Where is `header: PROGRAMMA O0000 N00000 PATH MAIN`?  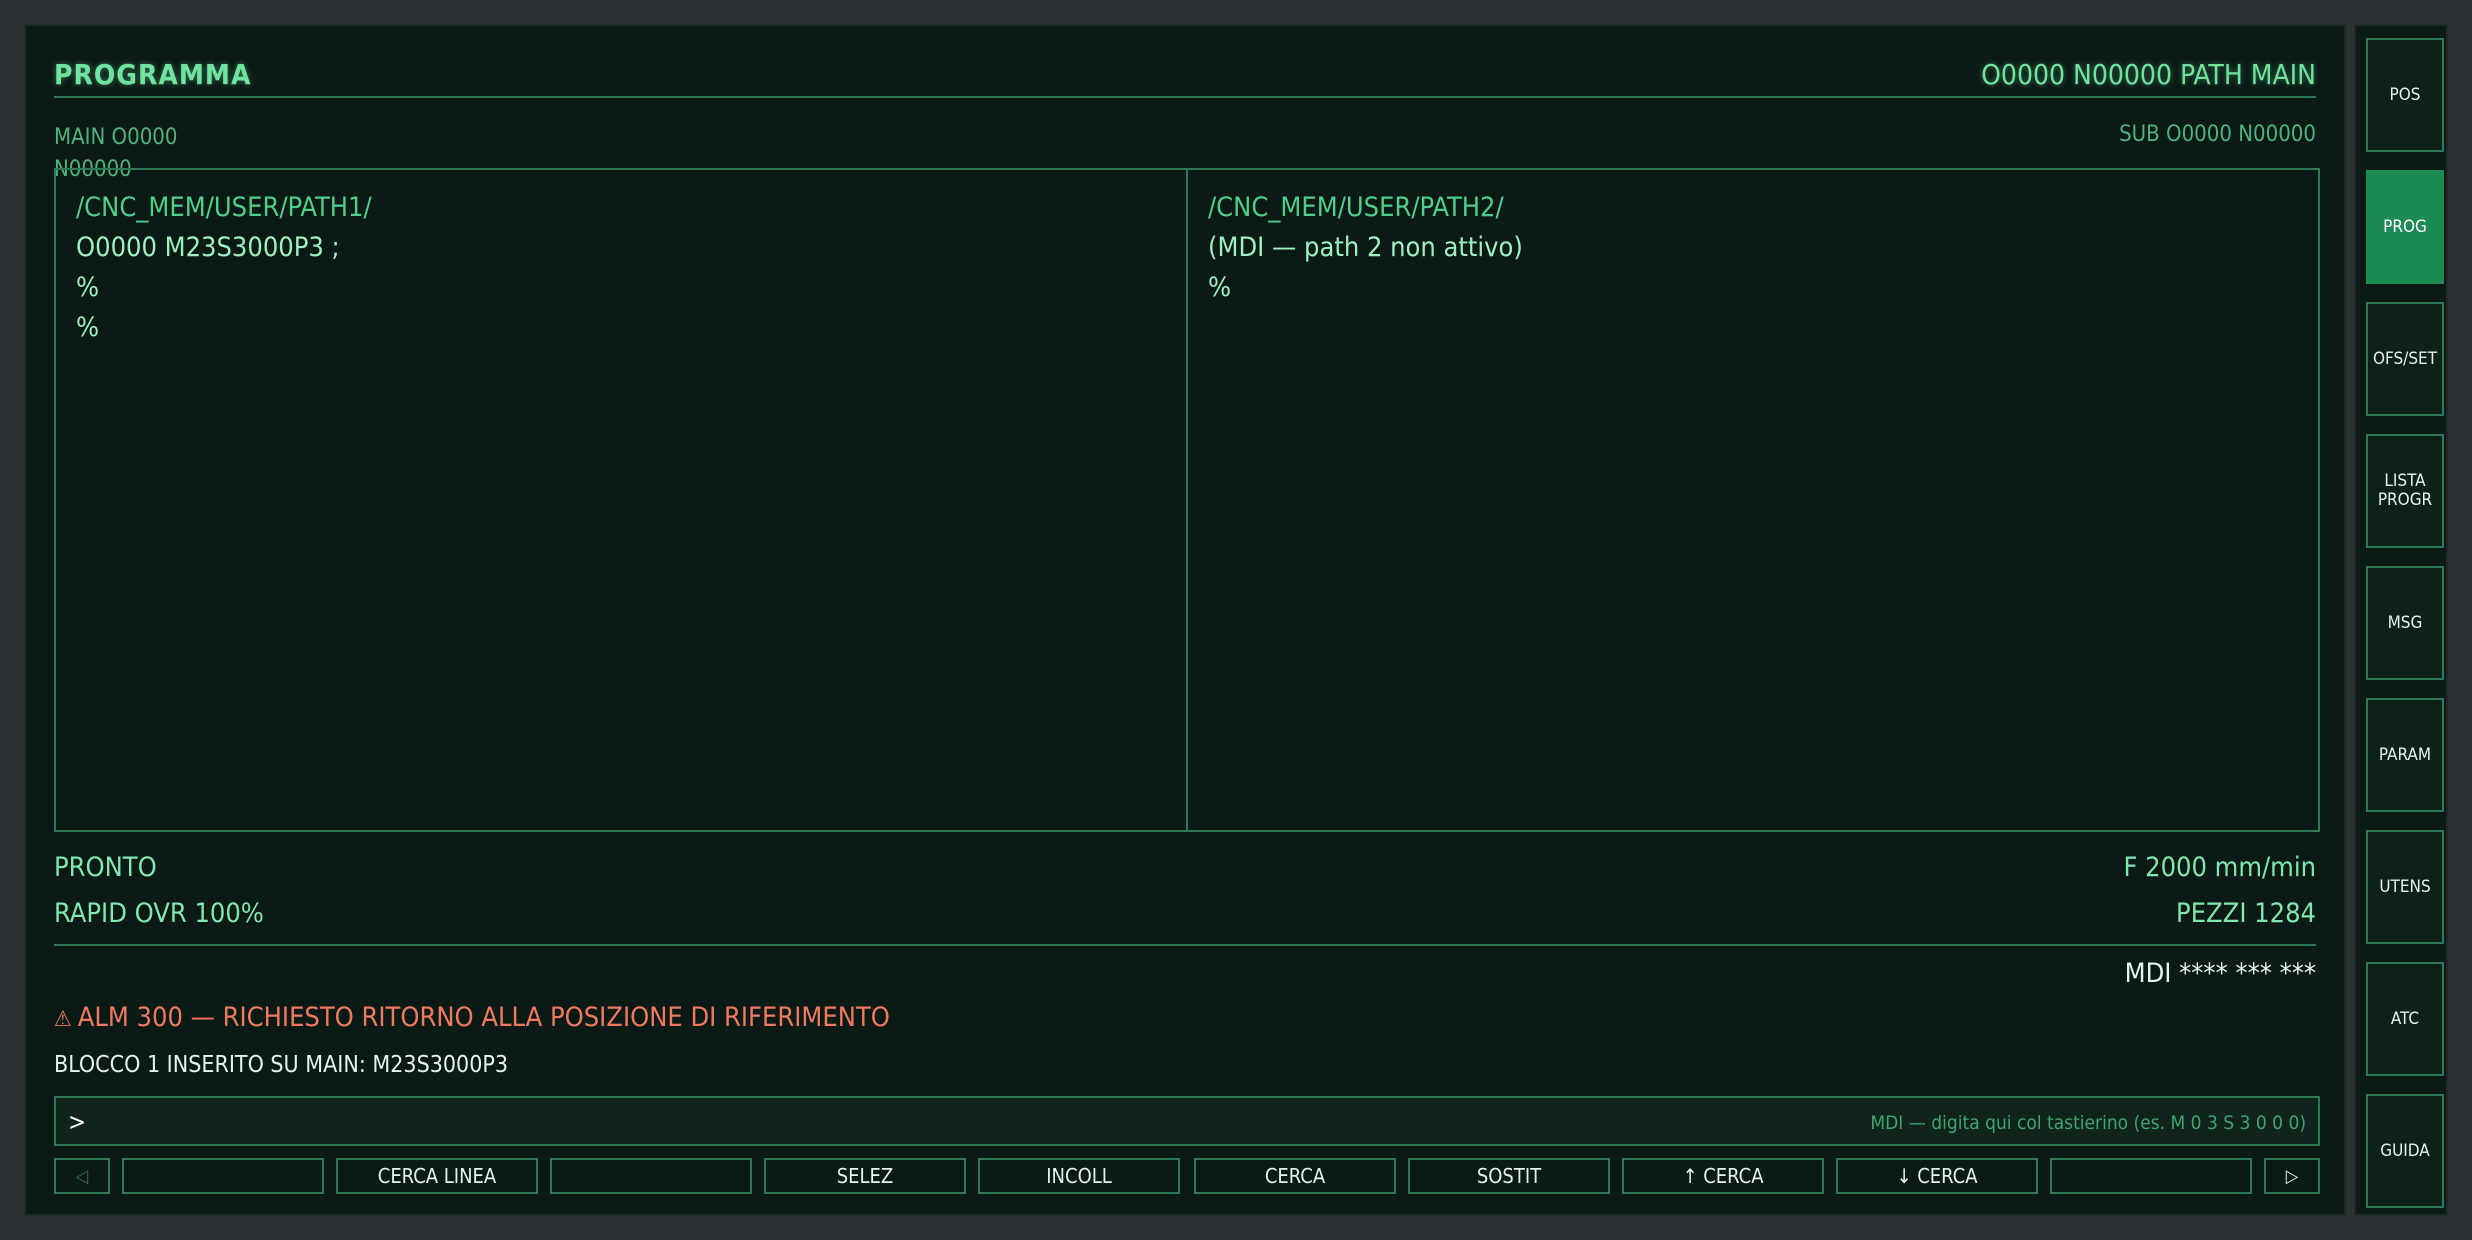
header: PROGRAMMA O0000 N00000 PATH MAIN is located at coordinates (1185, 76).